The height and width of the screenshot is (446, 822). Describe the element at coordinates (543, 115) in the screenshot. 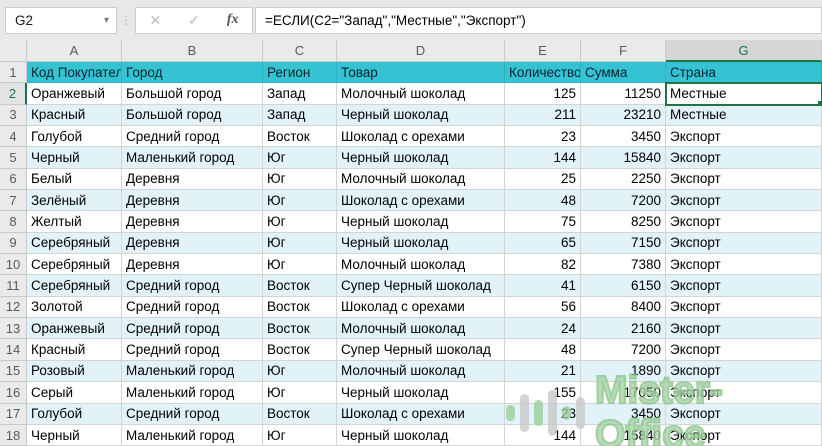

I see `cell-e3: 211` at that location.